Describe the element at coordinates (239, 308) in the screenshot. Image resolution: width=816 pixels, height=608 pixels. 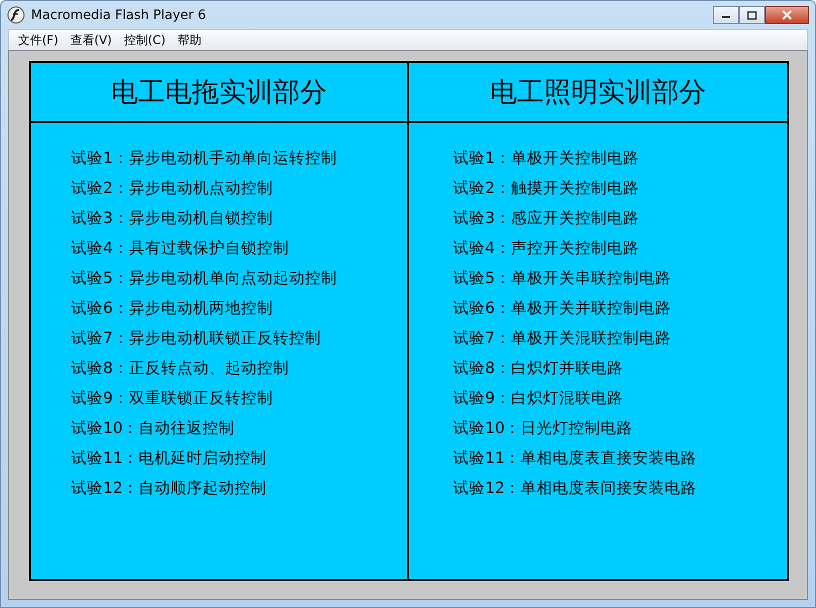
I see `lesson-link: 试验6：异步电动机两地控制` at that location.